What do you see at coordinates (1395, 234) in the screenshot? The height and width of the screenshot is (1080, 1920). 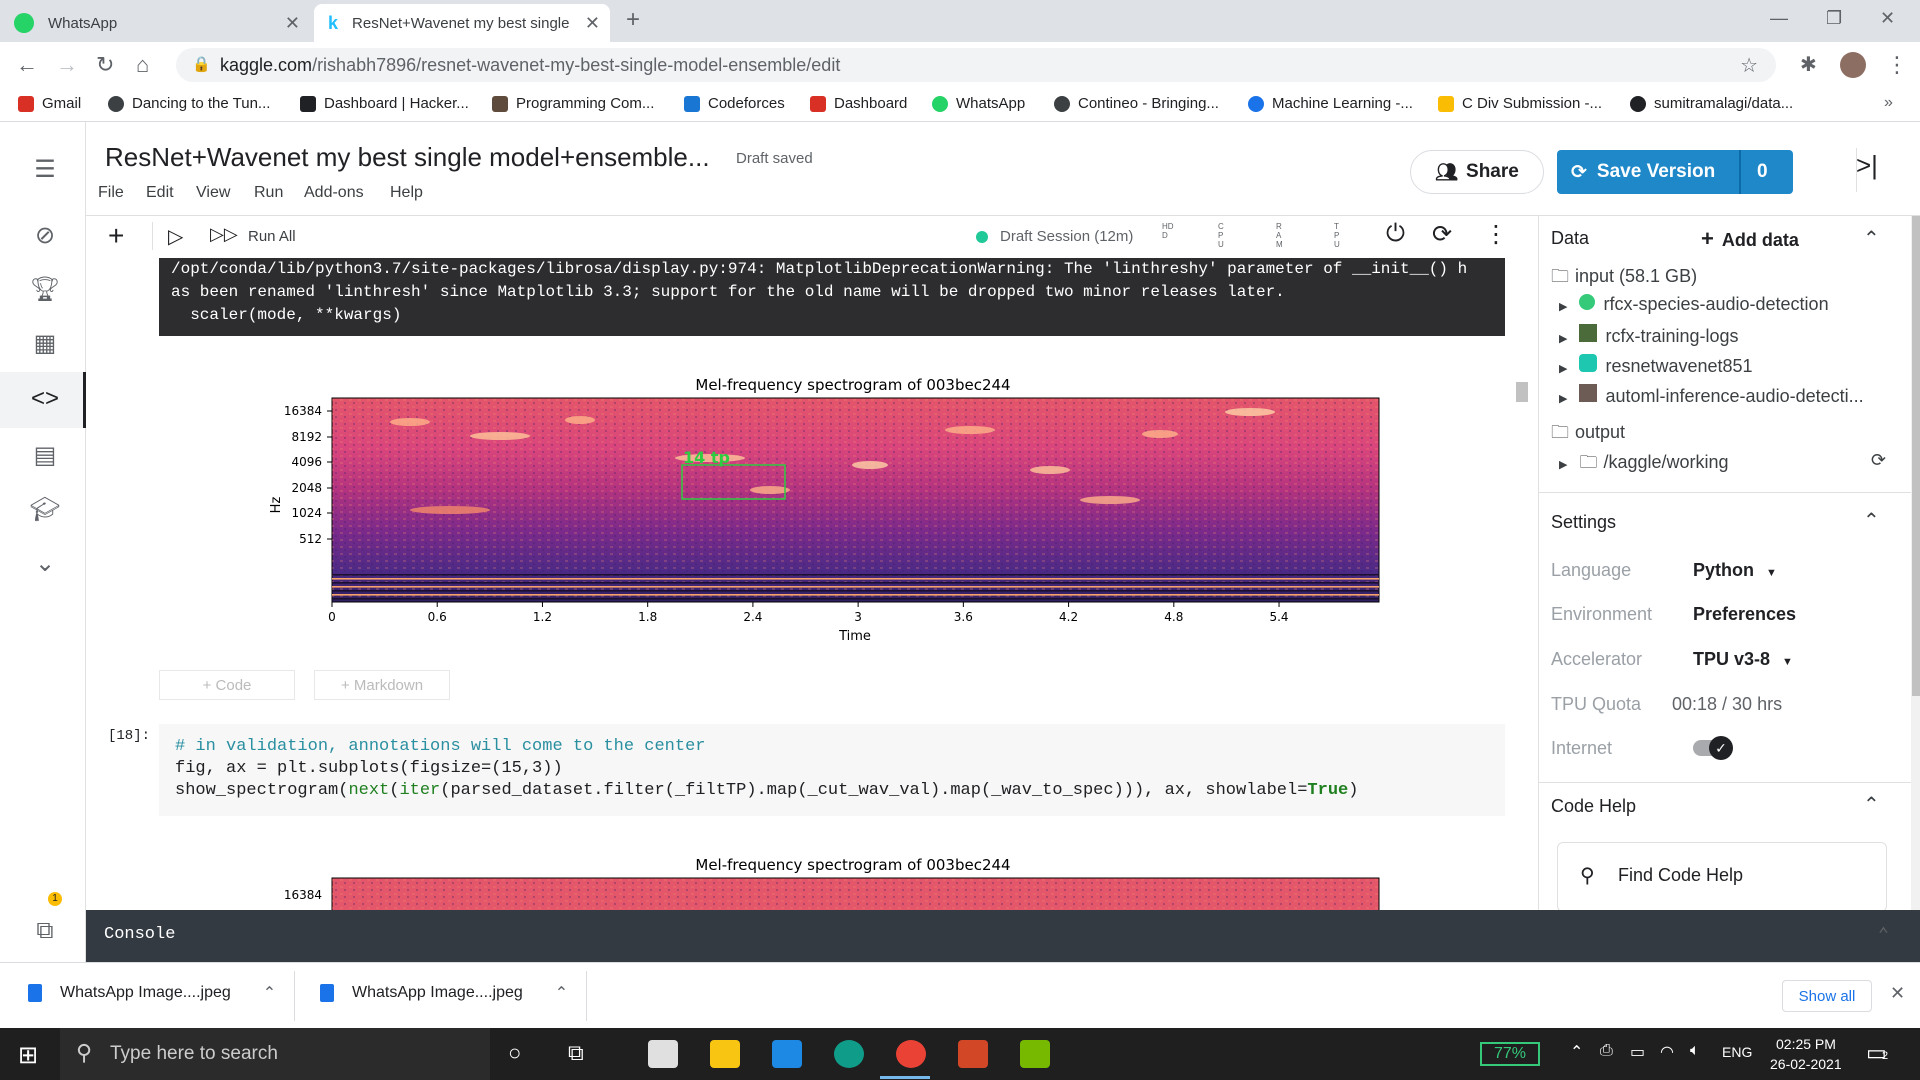 I see `power-icon: ⏻` at bounding box center [1395, 234].